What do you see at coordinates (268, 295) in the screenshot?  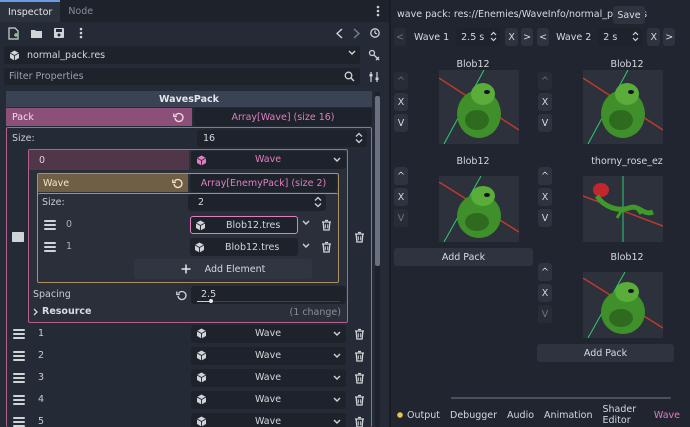 I see `spacing-slider: 2.5` at bounding box center [268, 295].